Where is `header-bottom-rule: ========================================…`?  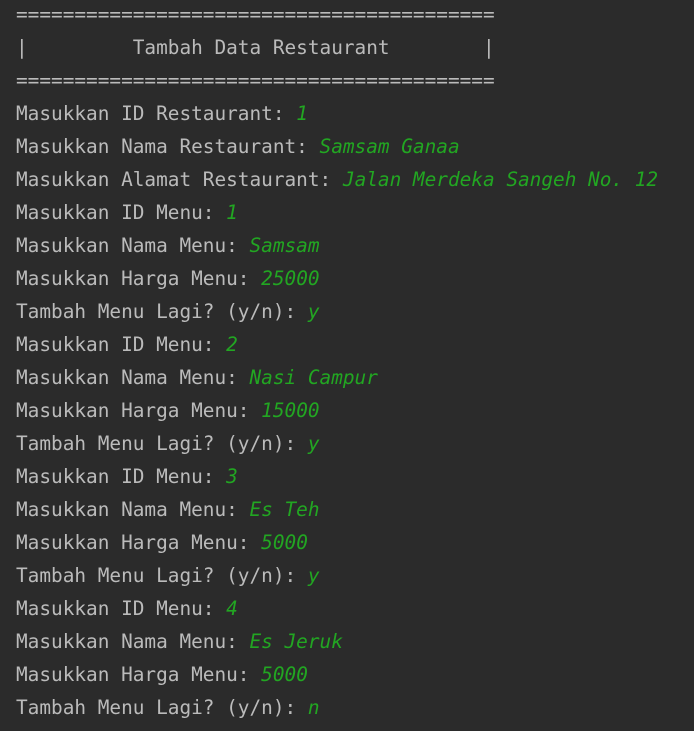 header-bottom-rule: ========================================… is located at coordinates (255, 80).